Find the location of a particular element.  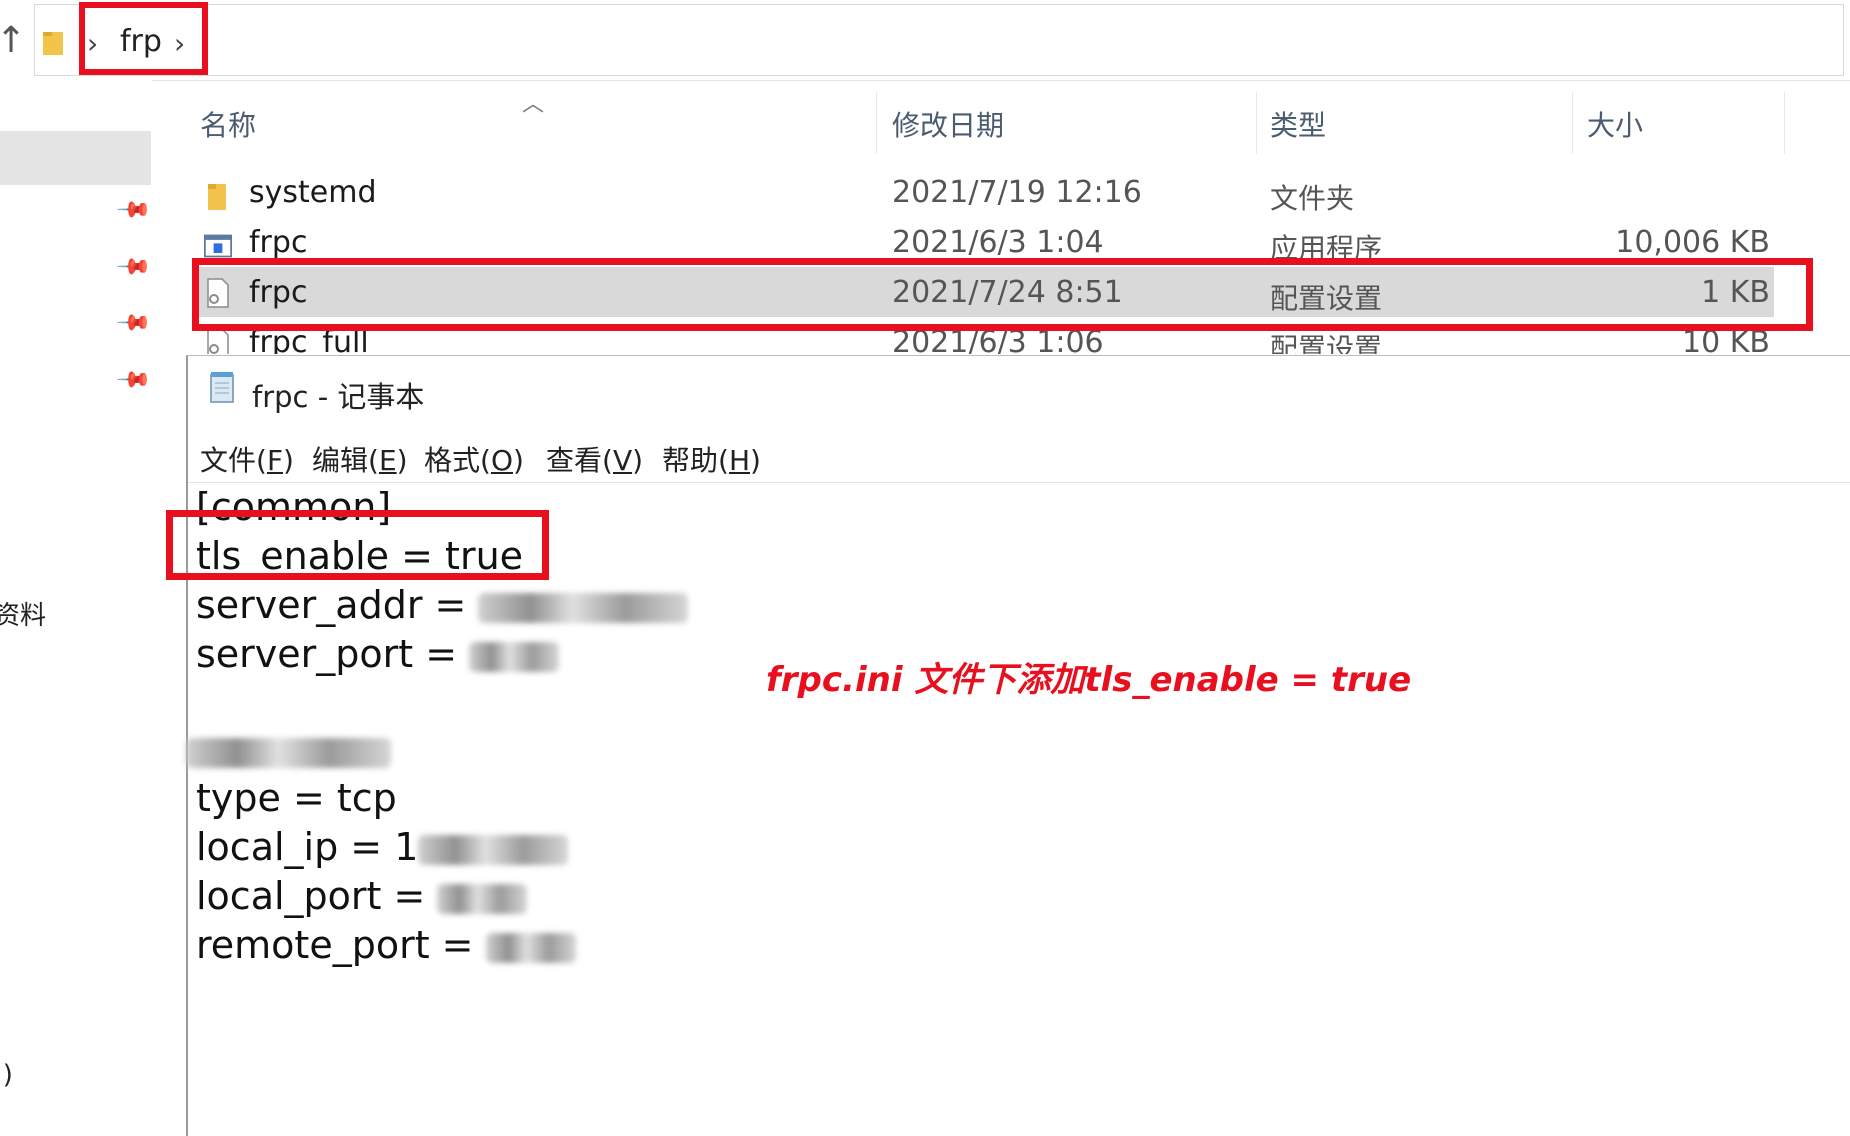

text-line: local_port = is located at coordinates (362, 896).